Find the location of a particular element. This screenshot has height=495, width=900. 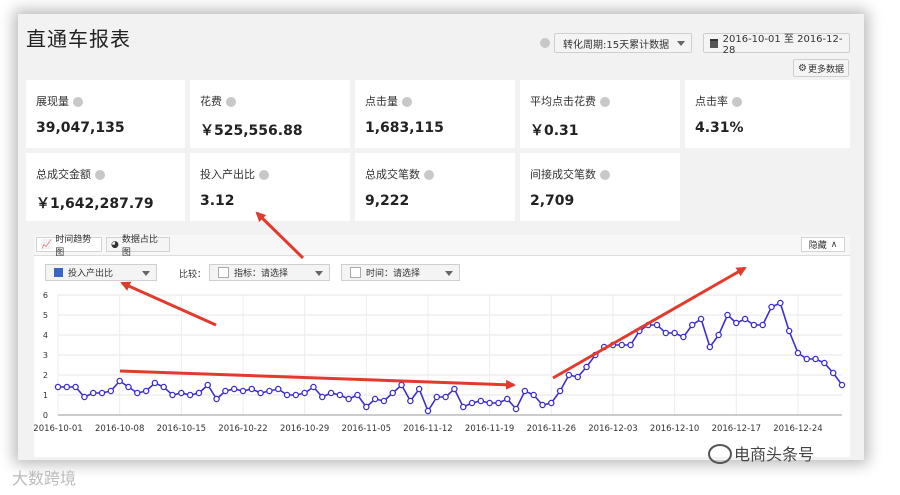

chevron-up-icon: ∧ is located at coordinates (834, 244).